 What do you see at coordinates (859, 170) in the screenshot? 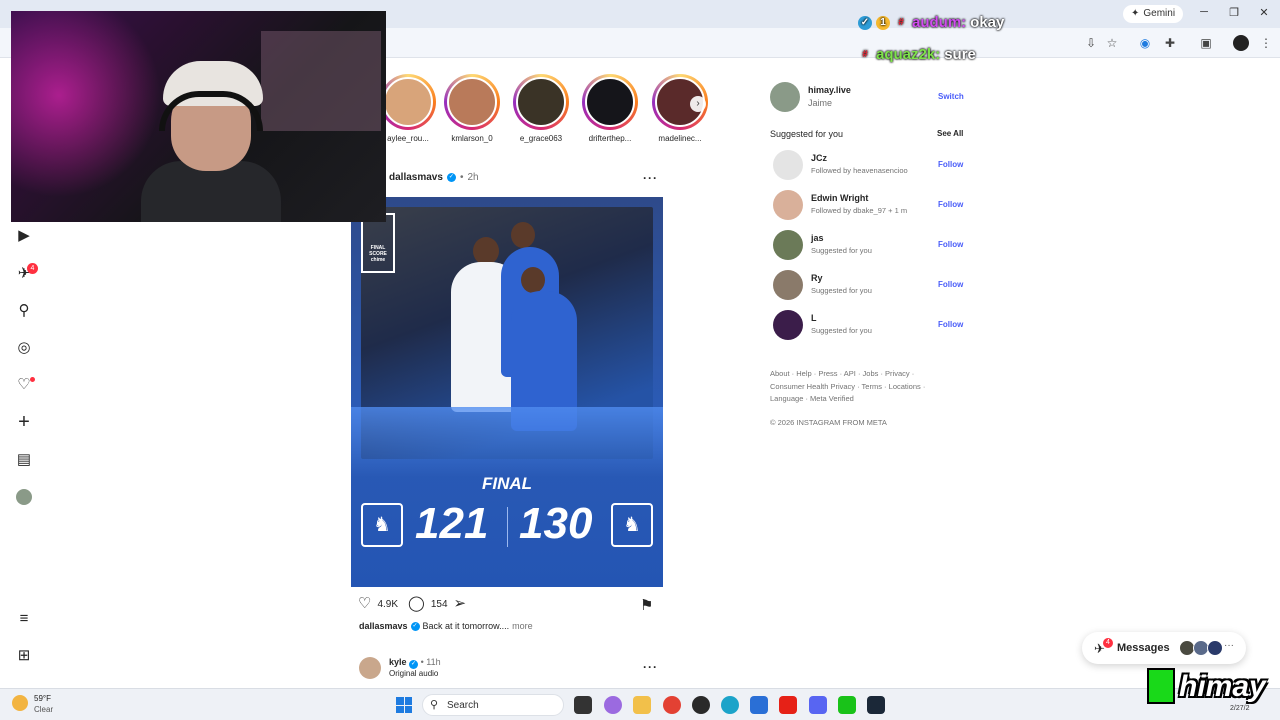
I see `suggestion-subtitle: Followed by heavenasencioo` at bounding box center [859, 170].